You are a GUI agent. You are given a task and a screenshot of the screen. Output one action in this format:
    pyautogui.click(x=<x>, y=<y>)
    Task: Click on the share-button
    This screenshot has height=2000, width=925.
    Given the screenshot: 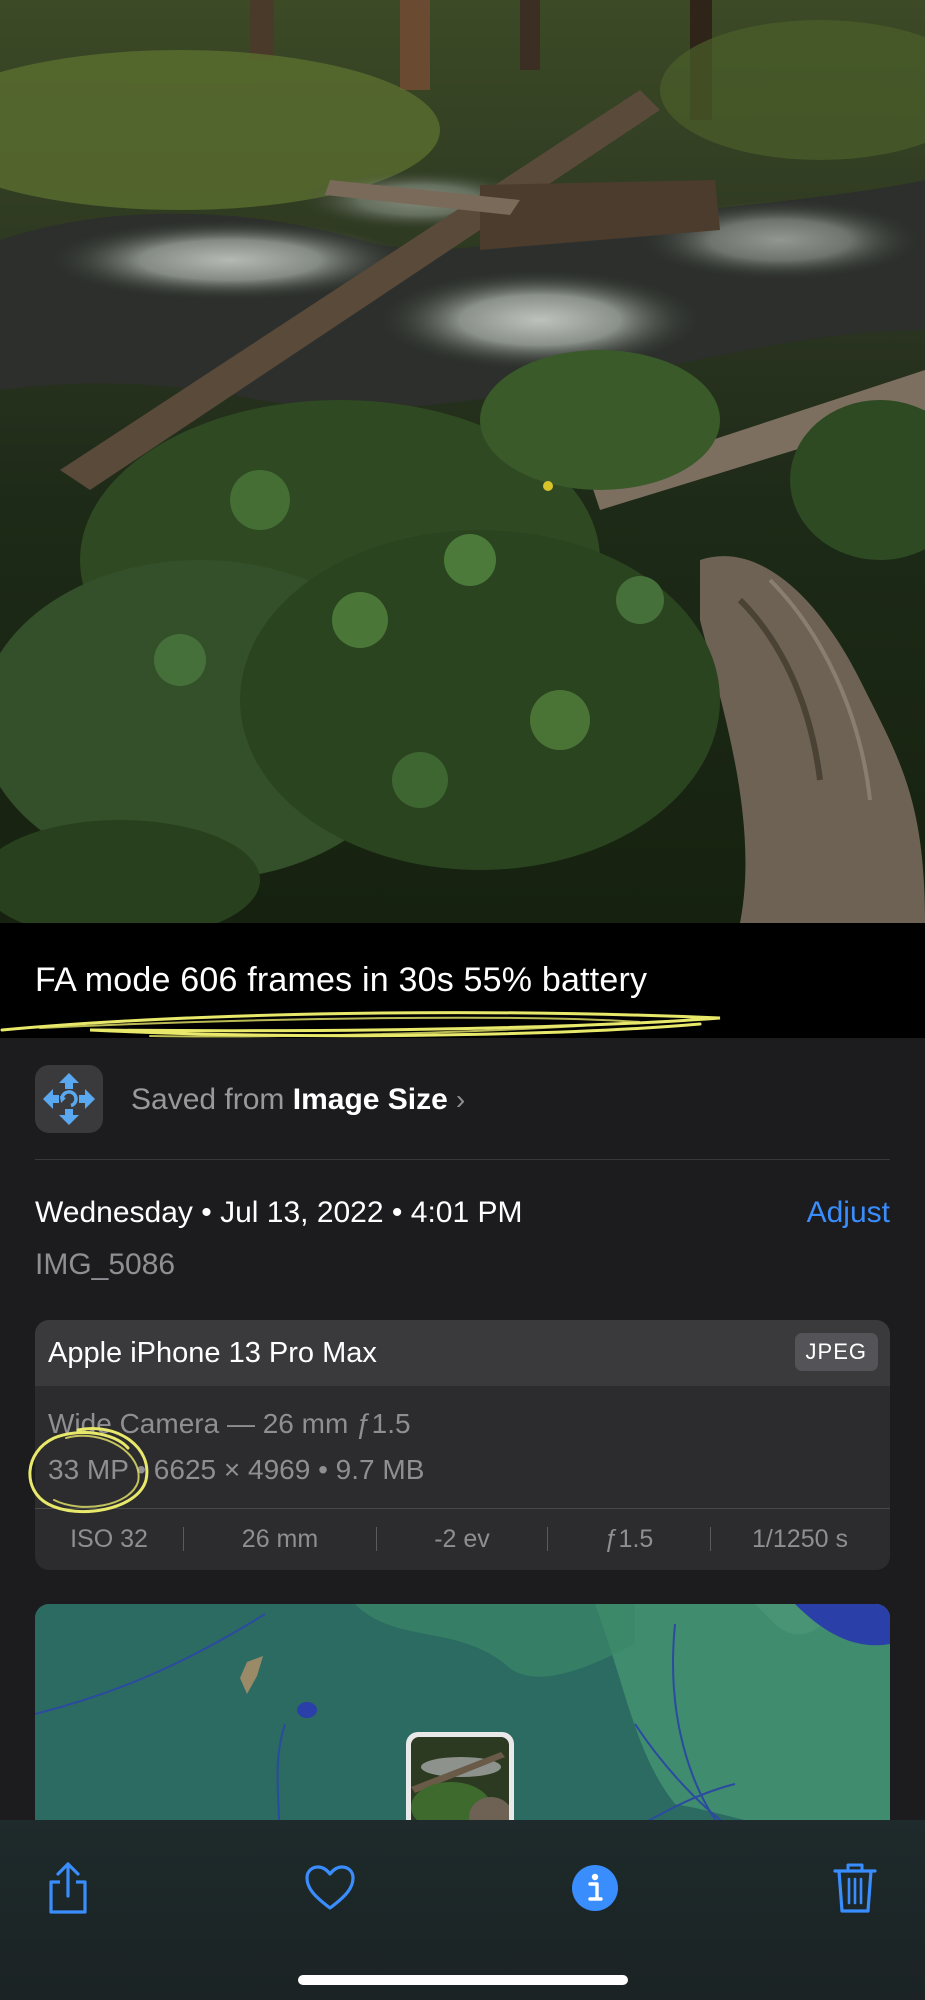 What is the action you would take?
    pyautogui.click(x=68, y=1888)
    